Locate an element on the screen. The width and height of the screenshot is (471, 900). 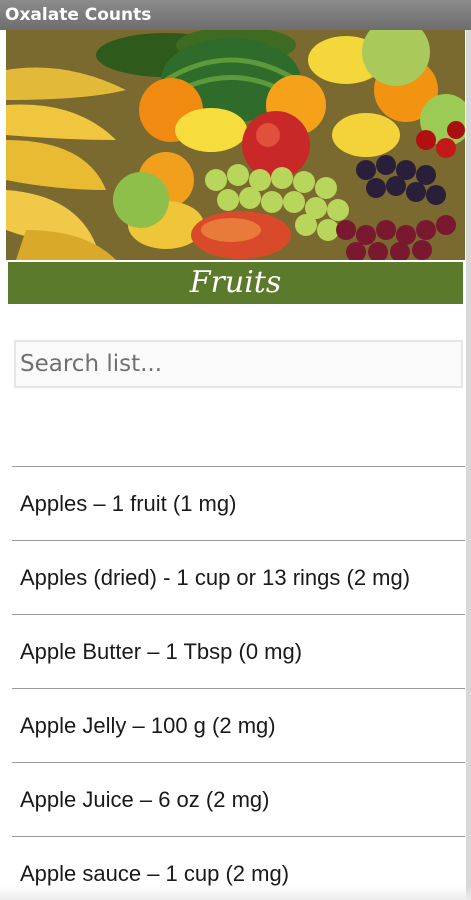
bottom-fade is located at coordinates (235, 893).